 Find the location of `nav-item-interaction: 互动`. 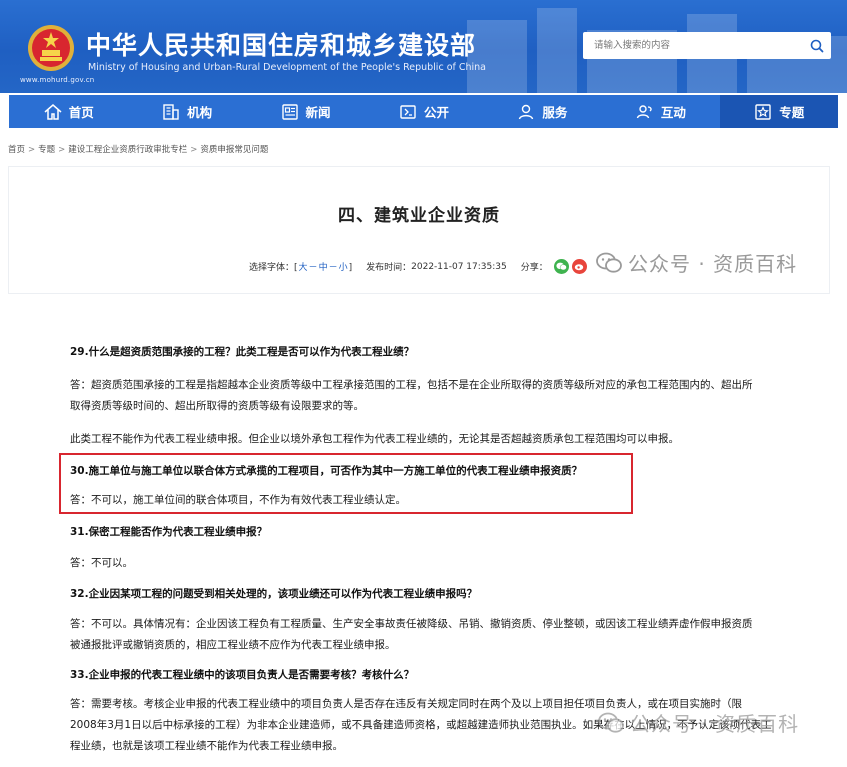

nav-item-interaction: 互动 is located at coordinates (660, 111).